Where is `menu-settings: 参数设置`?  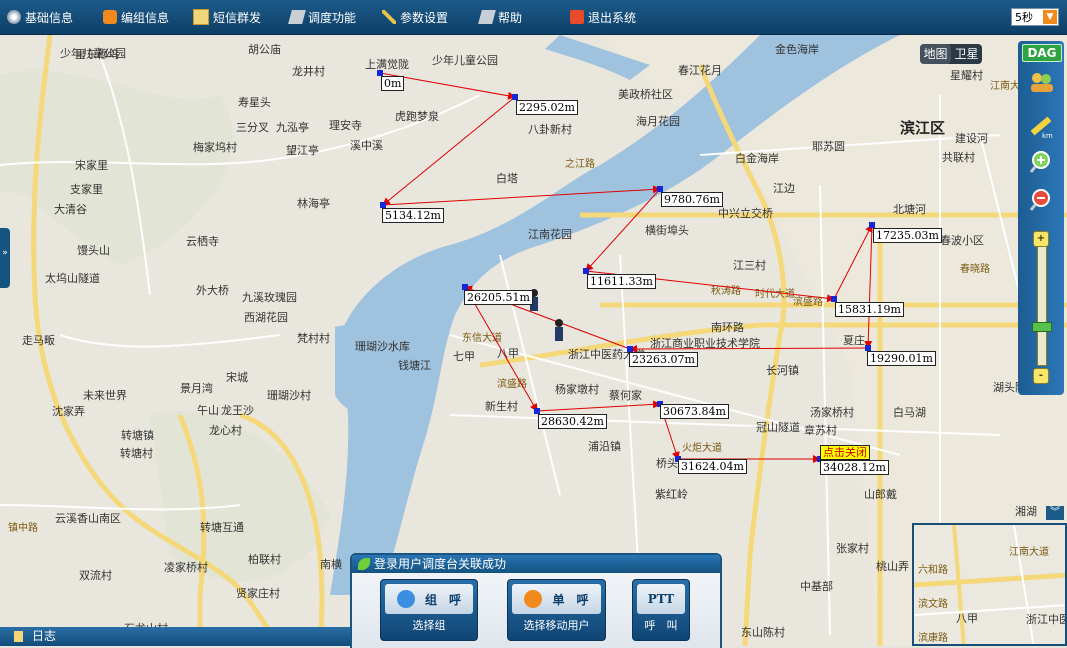 menu-settings: 参数设置 is located at coordinates (415, 17).